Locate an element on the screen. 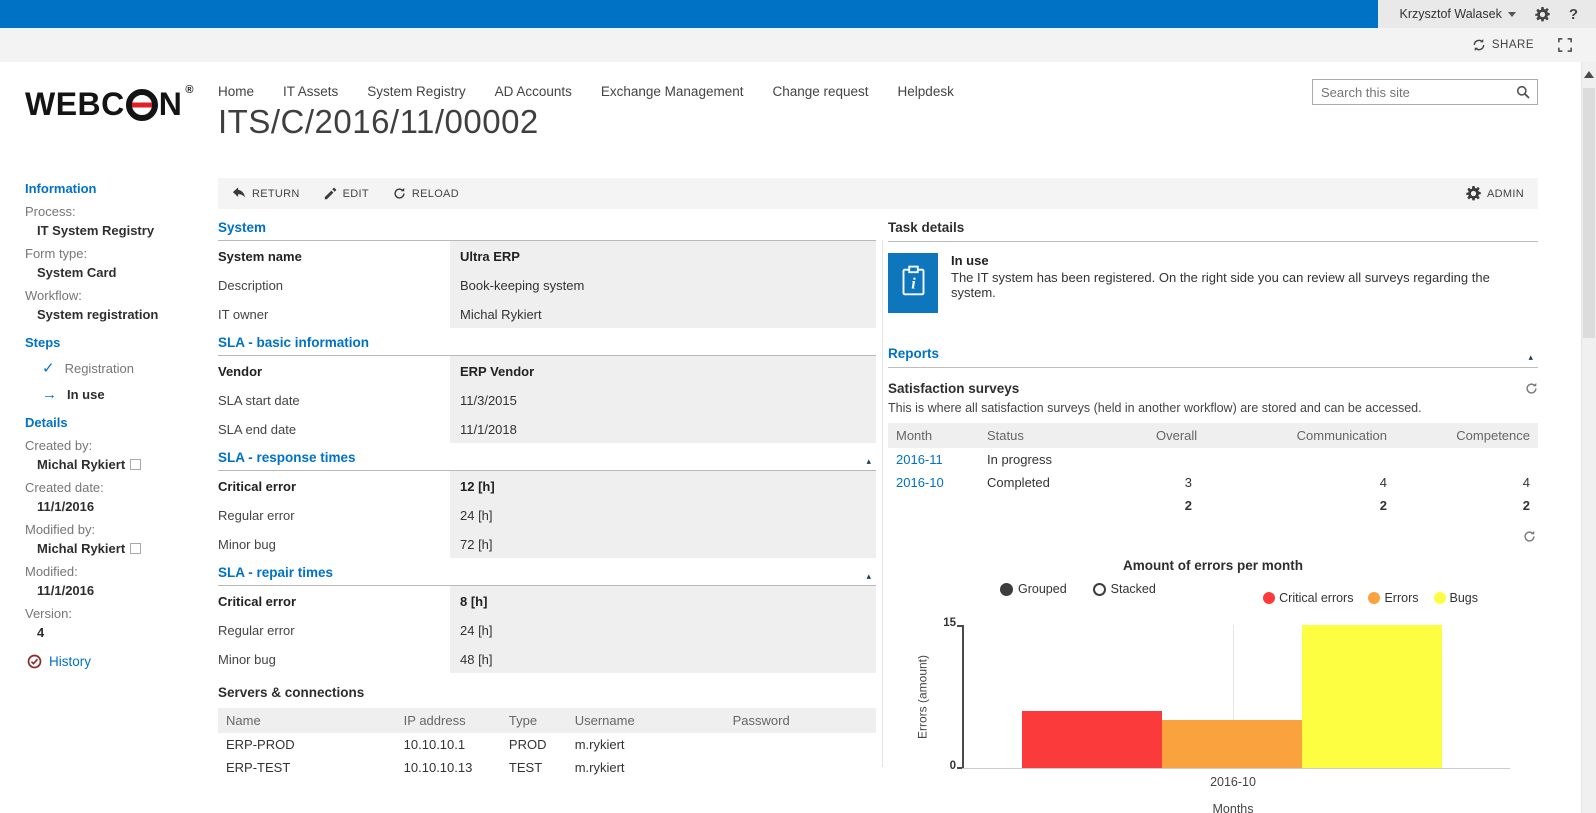  legend-item-errors: Errors is located at coordinates (1393, 598).